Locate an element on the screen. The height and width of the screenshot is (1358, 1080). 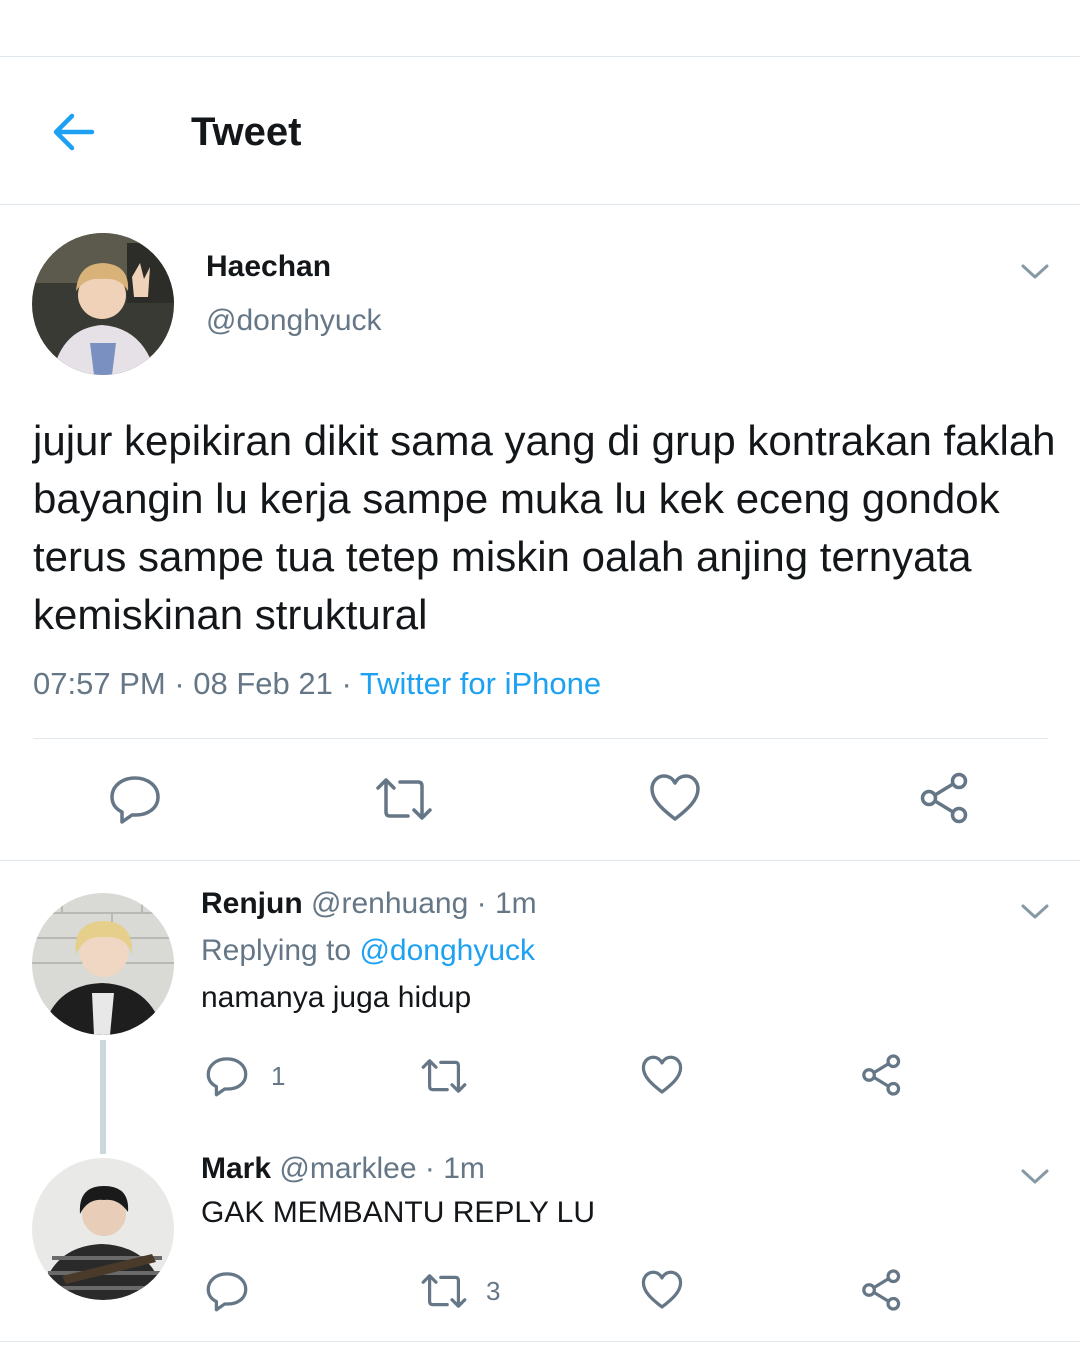
reply-header: Mark @marklee · 1m is located at coordinates (343, 1169).